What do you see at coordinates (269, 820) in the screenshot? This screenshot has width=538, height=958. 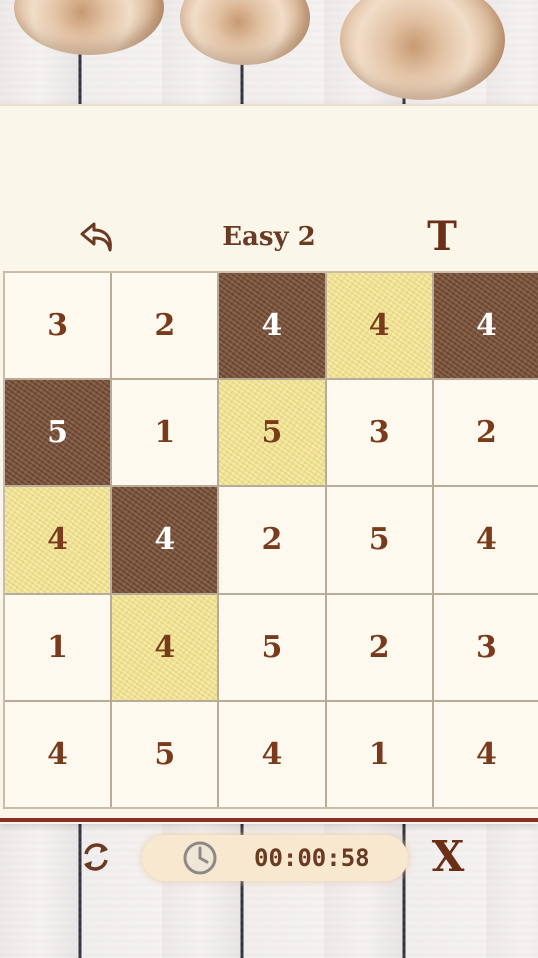 I see `paper-edge` at bounding box center [269, 820].